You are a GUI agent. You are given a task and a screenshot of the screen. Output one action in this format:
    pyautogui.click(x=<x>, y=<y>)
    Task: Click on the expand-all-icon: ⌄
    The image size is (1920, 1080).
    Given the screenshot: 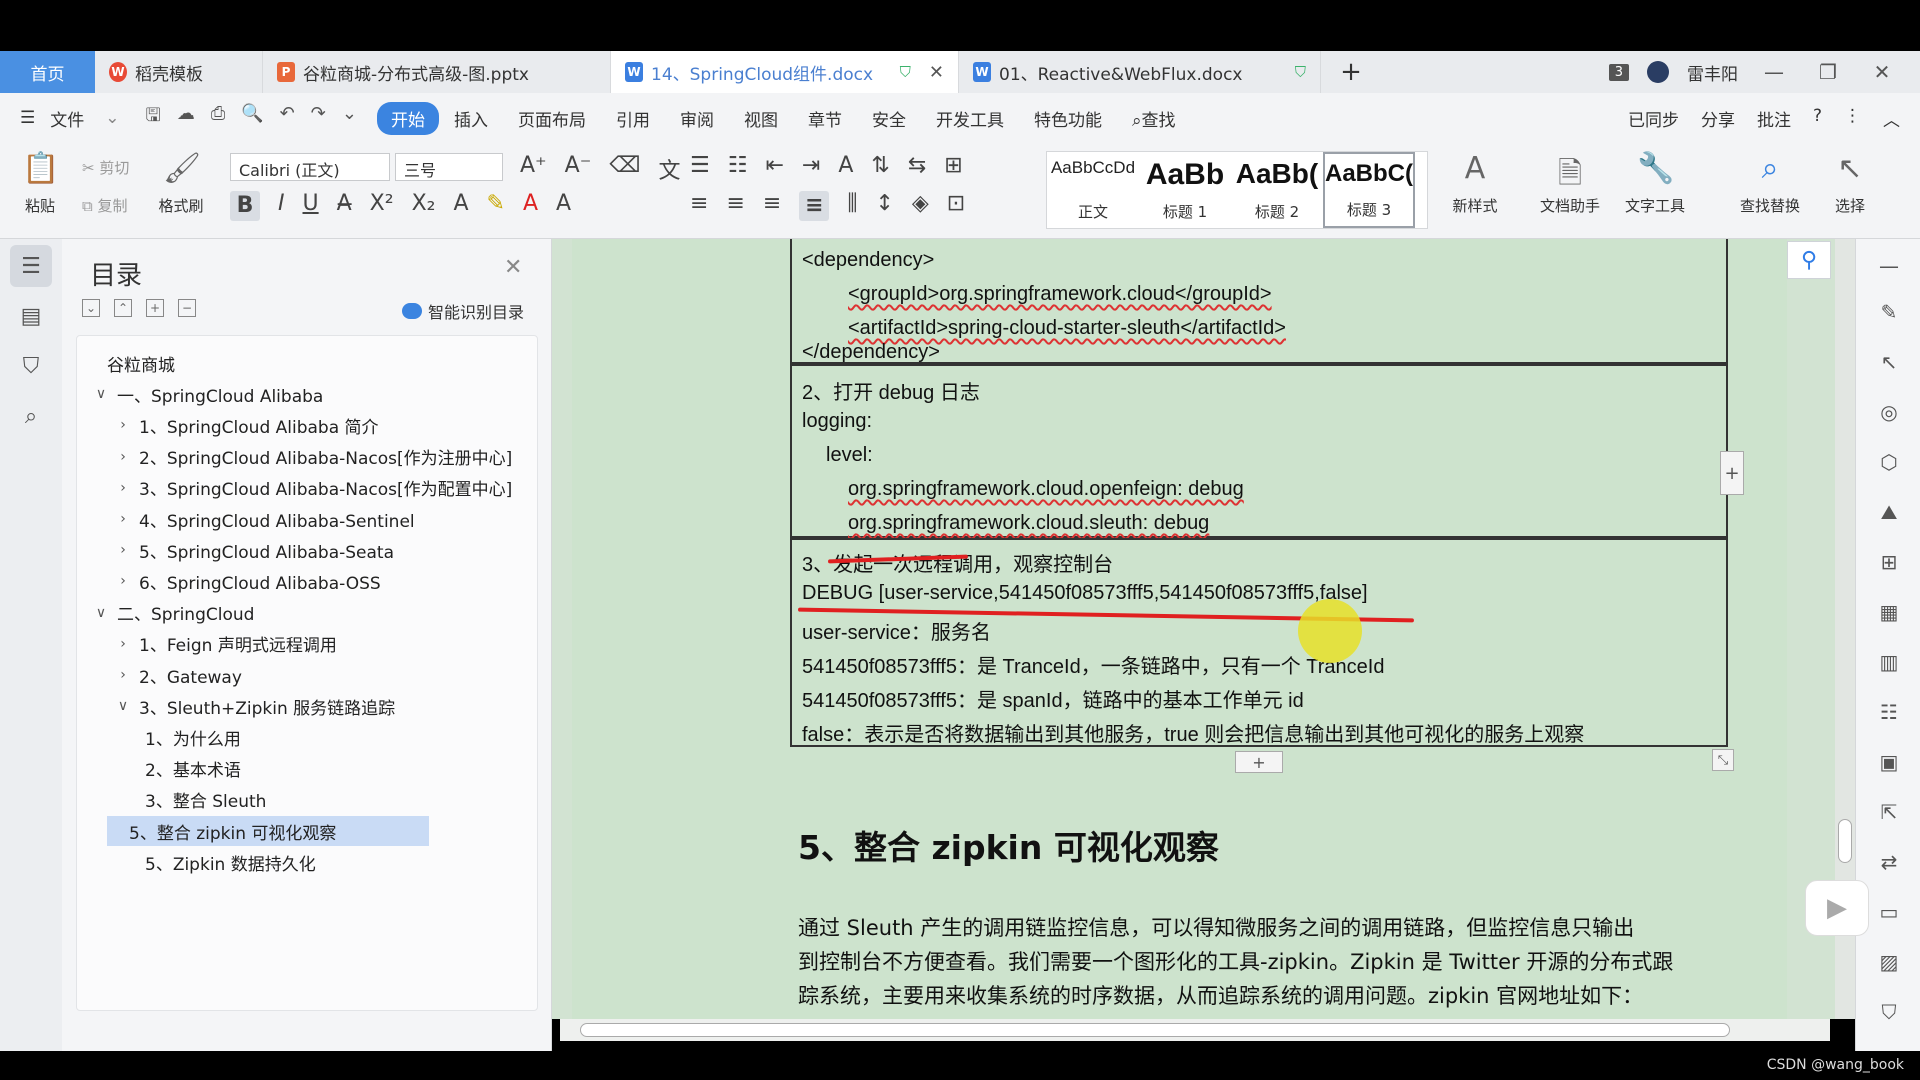 What is the action you would take?
    pyautogui.click(x=91, y=308)
    